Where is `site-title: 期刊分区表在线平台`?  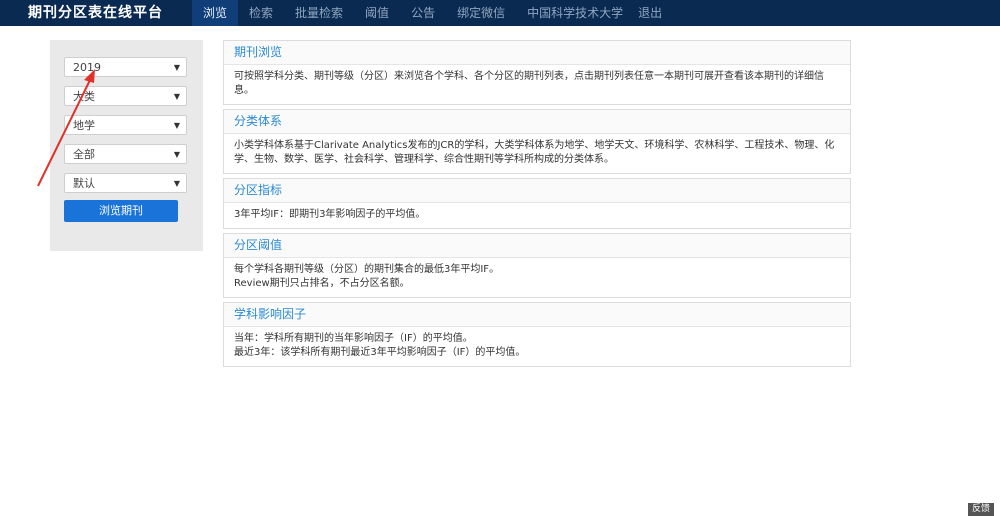
site-title: 期刊分区表在线平台 is located at coordinates (95, 13).